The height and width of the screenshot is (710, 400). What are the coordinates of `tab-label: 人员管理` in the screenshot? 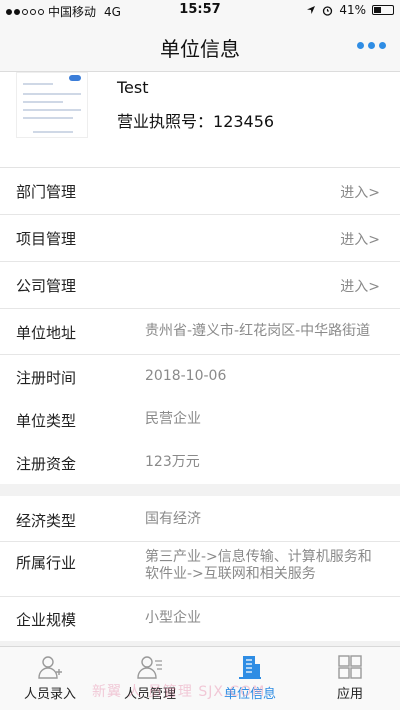 It's located at (149, 694).